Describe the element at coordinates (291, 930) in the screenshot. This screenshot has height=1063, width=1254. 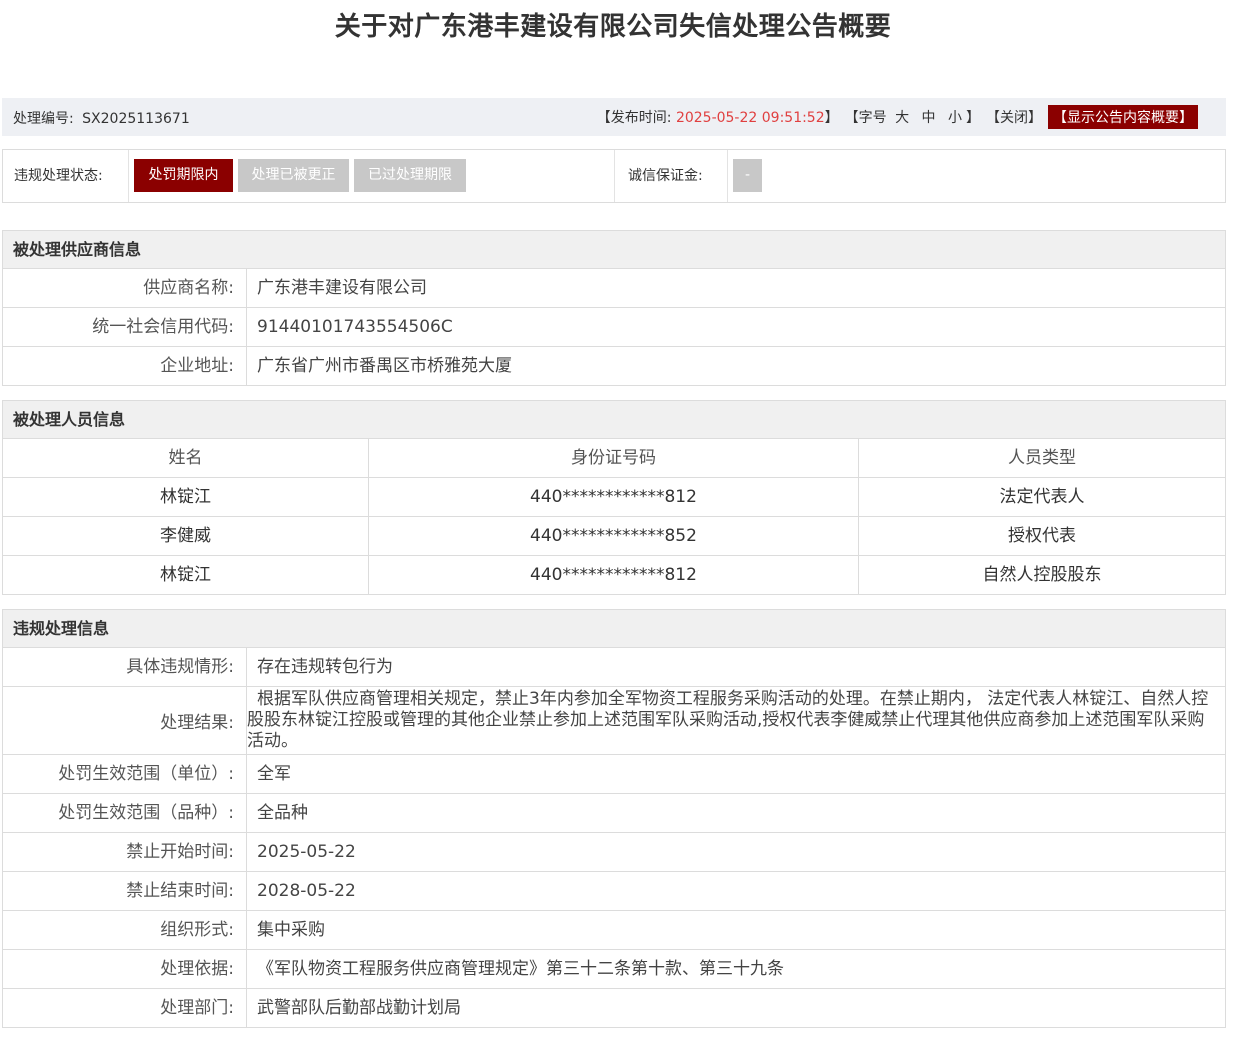
I see `org-form: 集中采购` at that location.